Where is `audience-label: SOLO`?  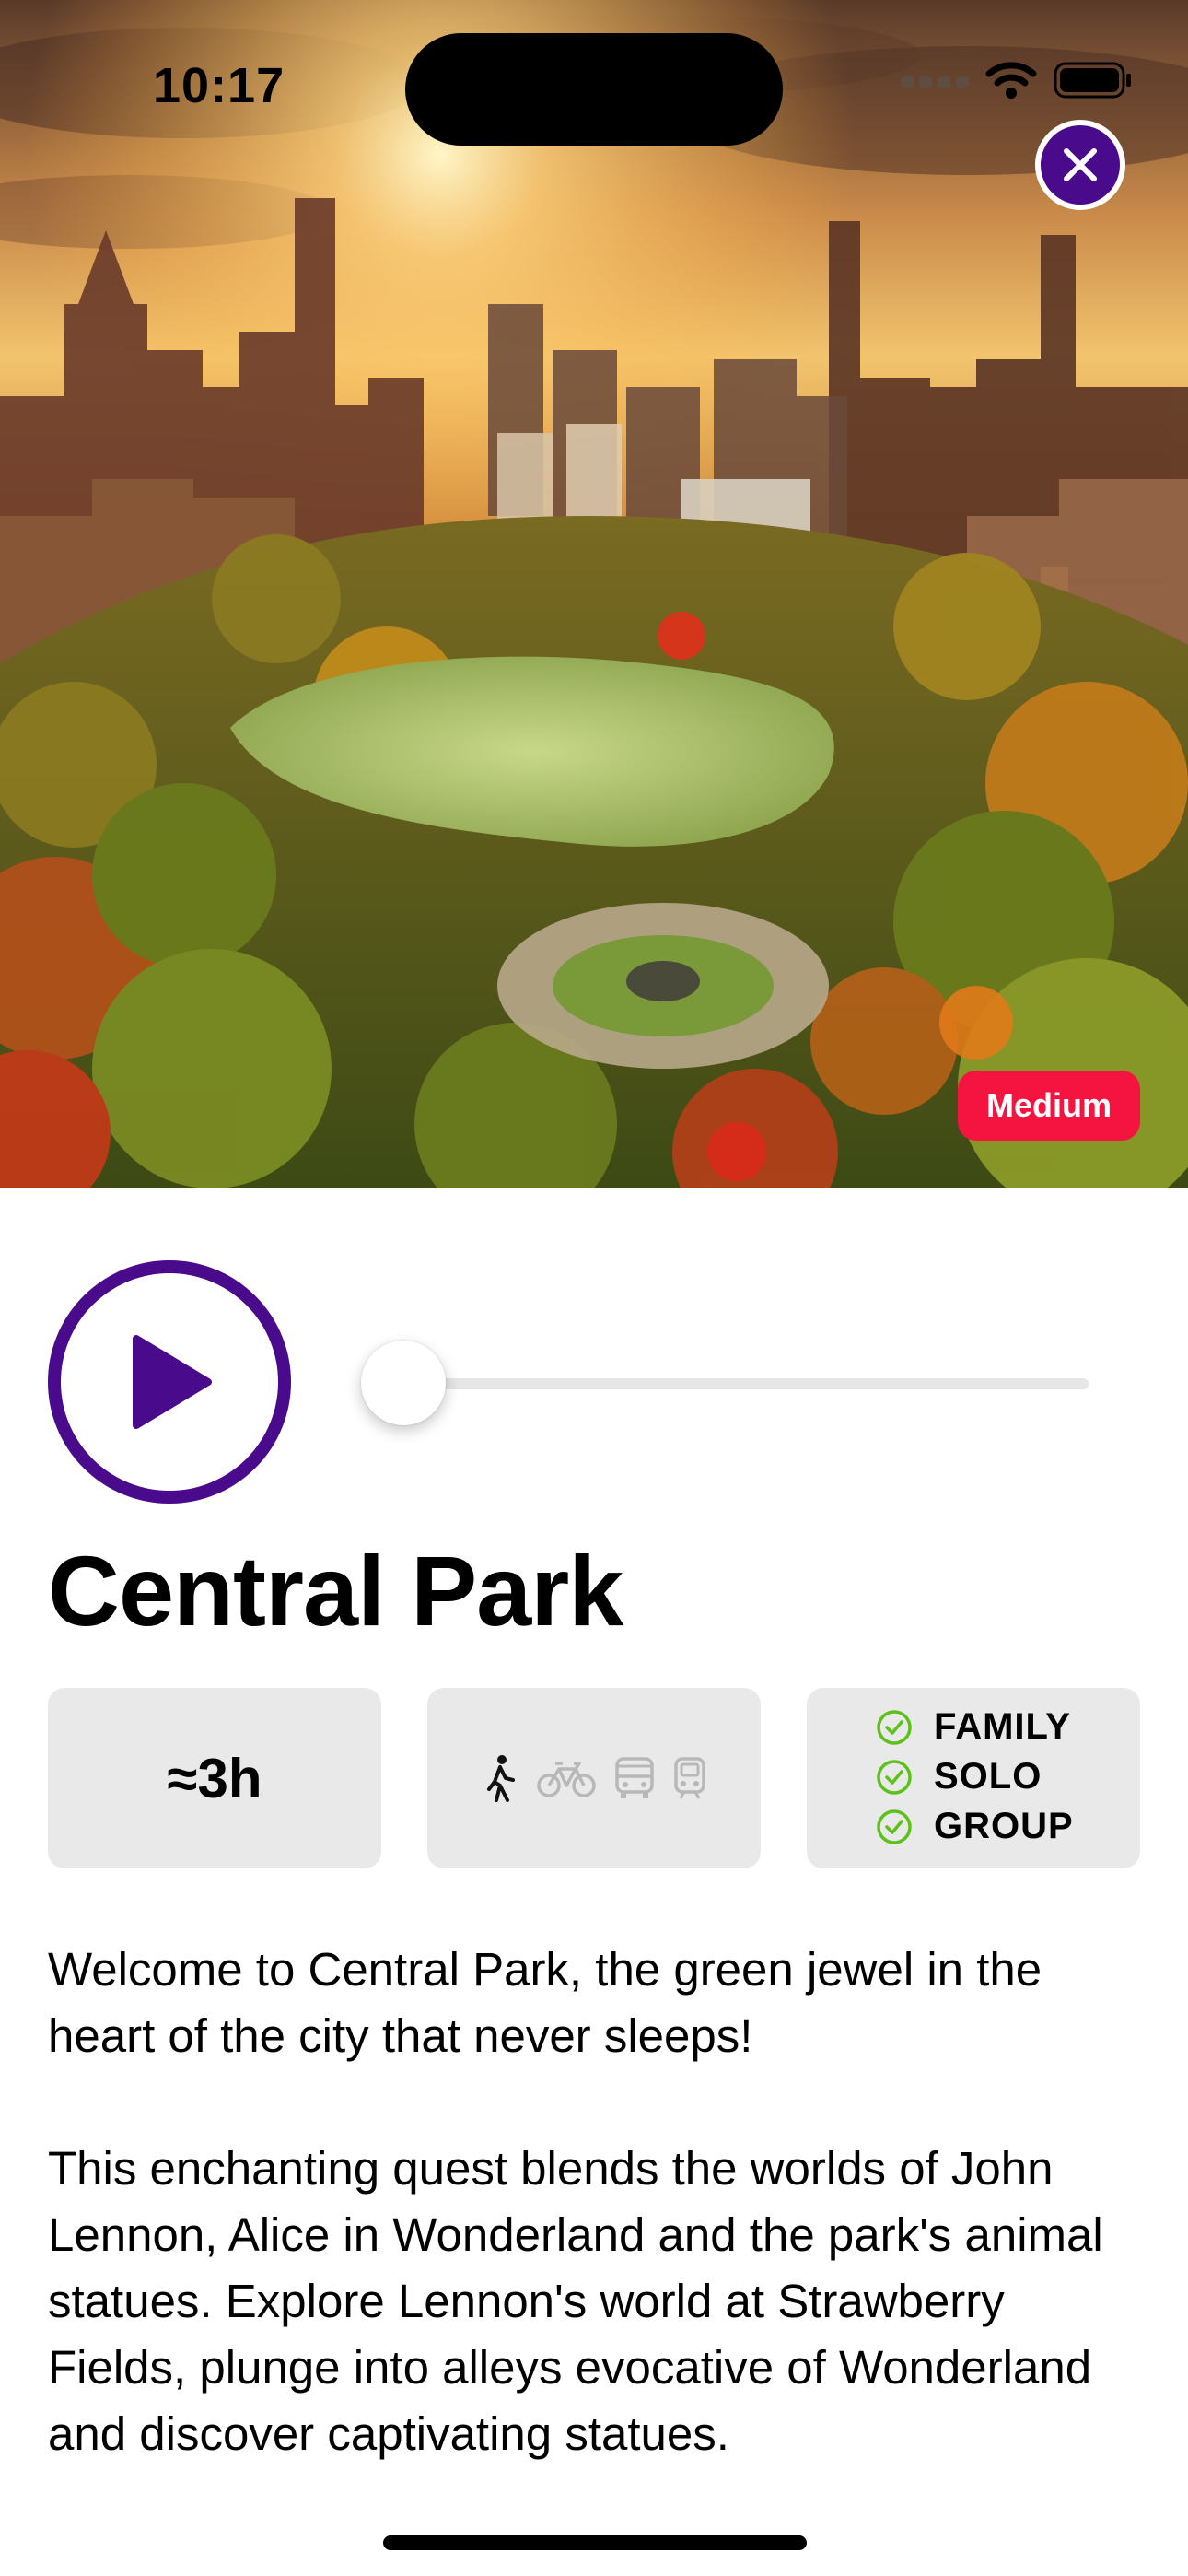
audience-label: SOLO is located at coordinates (988, 1776).